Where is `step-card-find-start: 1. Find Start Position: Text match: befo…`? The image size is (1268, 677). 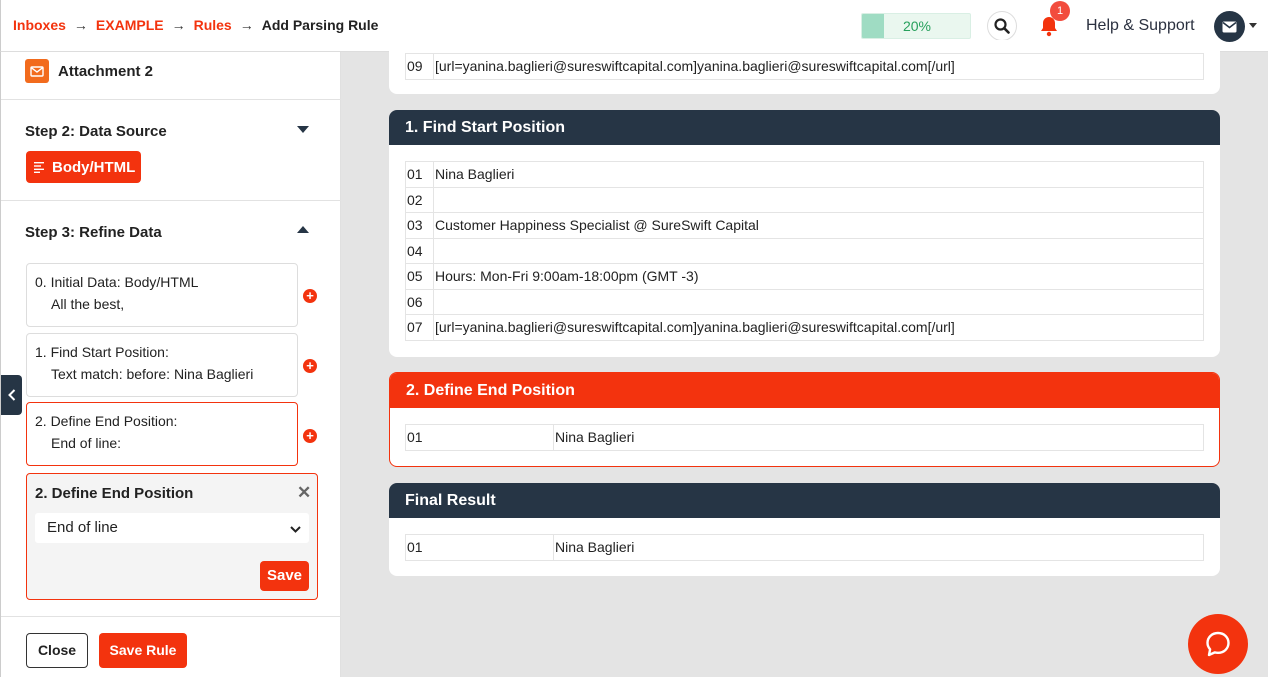 step-card-find-start: 1. Find Start Position: Text match: befo… is located at coordinates (162, 365).